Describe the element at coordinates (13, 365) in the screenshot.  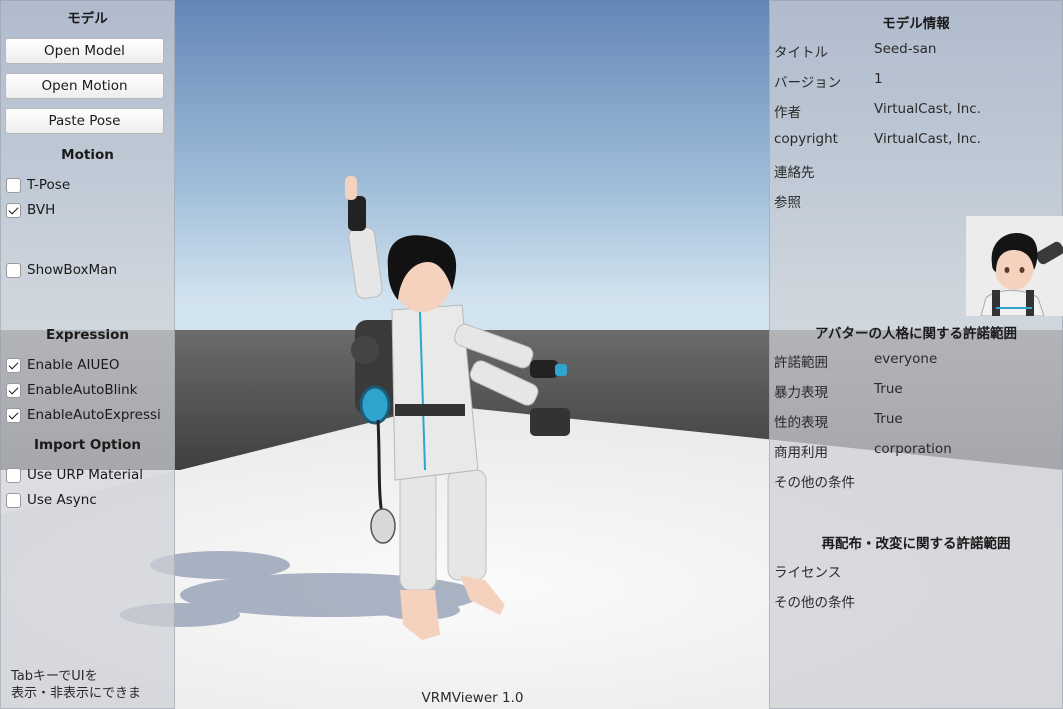
I see `enable-aiueo-checkbox` at that location.